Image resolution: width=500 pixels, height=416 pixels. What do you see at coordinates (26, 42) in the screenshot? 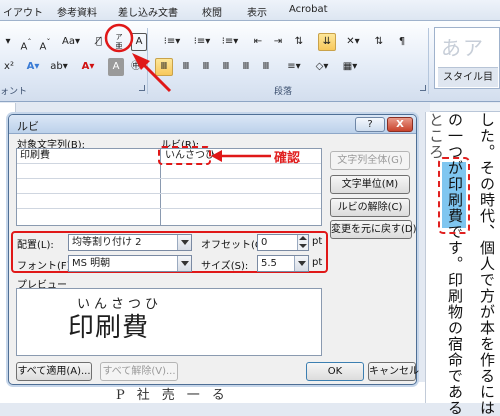
I see `grow-font-icon: Aˆ` at bounding box center [26, 42].